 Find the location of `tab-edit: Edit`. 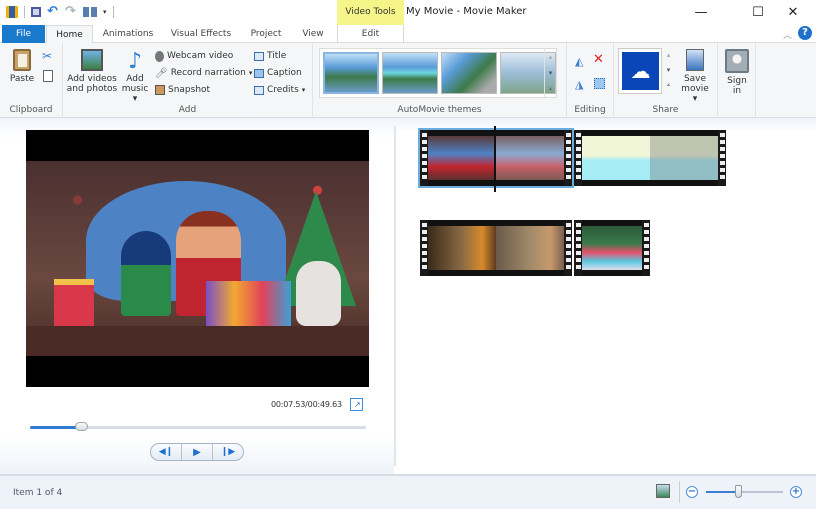

tab-edit: Edit is located at coordinates (370, 34).